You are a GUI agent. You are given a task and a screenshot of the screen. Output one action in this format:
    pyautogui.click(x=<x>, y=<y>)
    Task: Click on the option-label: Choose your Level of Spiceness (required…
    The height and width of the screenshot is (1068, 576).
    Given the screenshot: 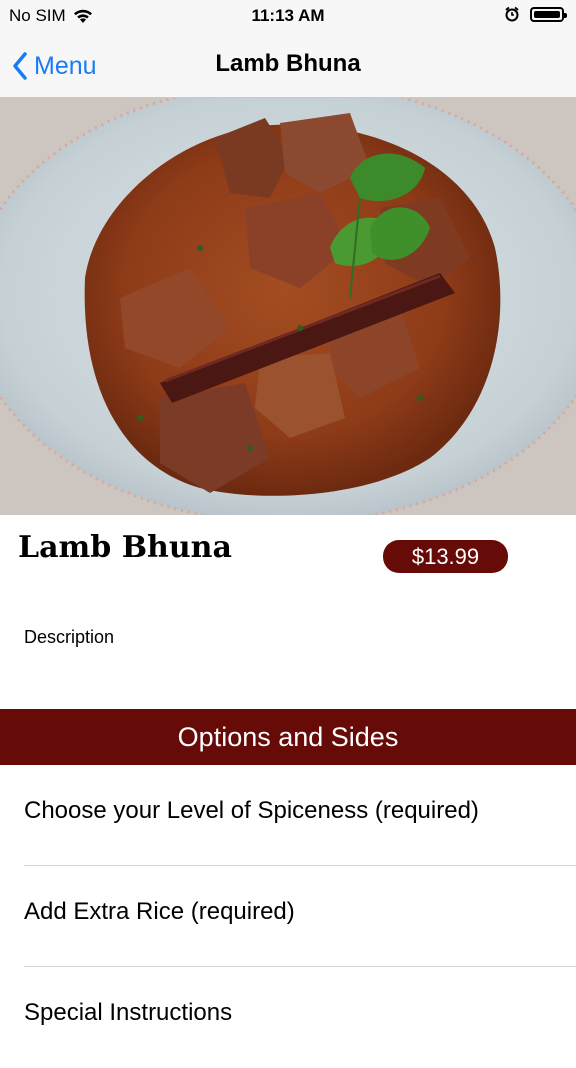 What is the action you would take?
    pyautogui.click(x=251, y=810)
    